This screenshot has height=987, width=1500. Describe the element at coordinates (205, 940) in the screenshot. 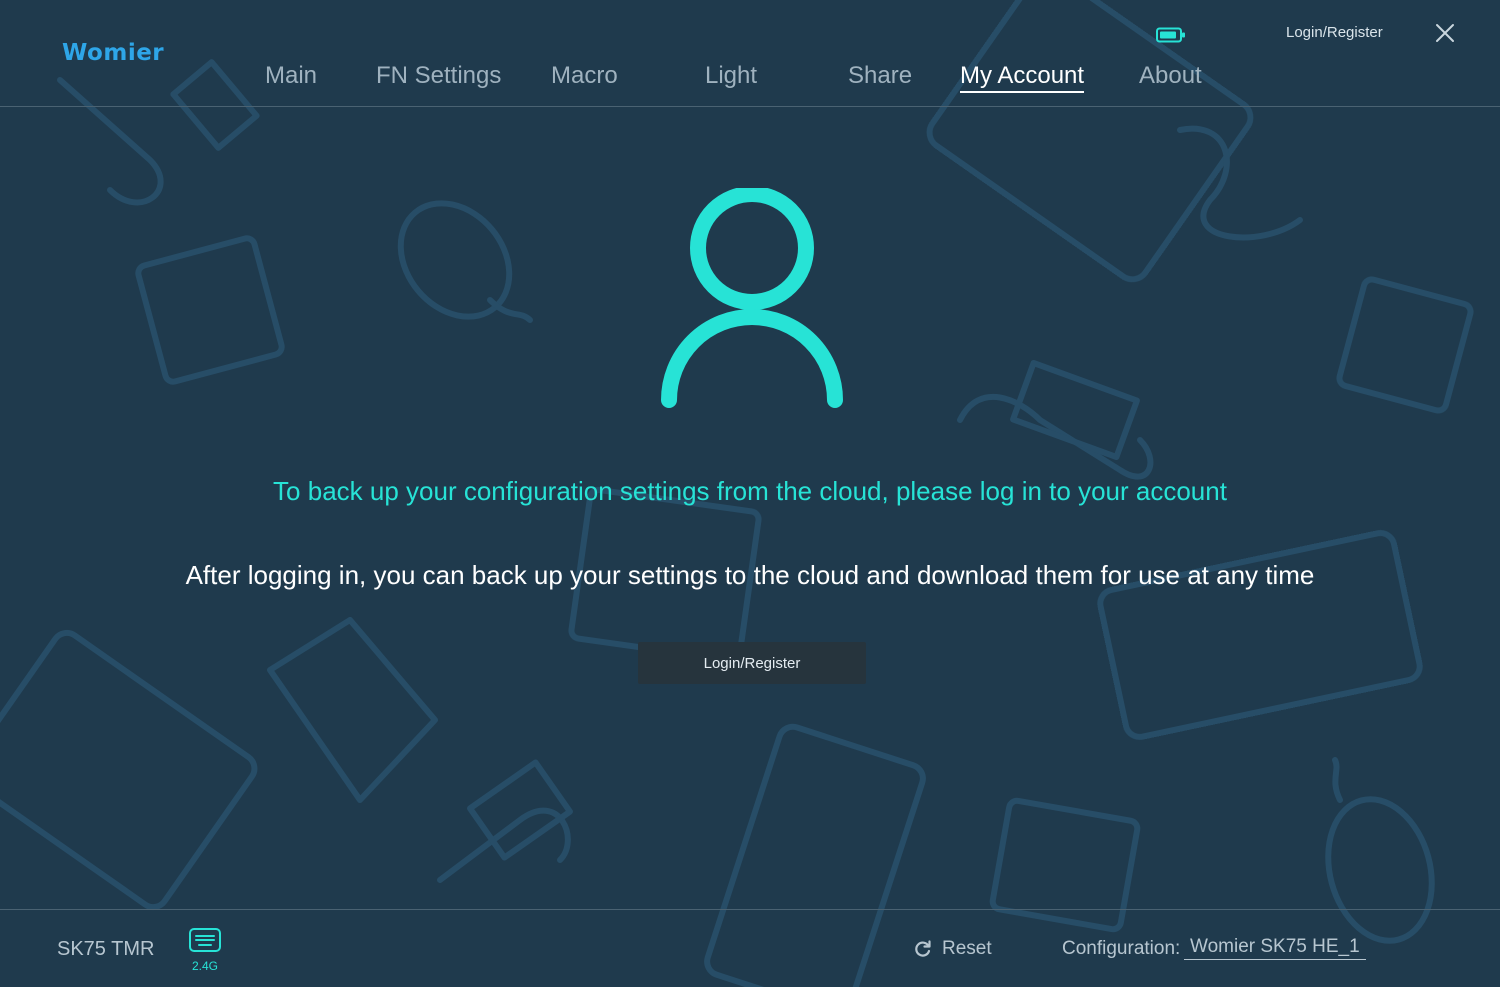

I see `keyboard-icon` at that location.